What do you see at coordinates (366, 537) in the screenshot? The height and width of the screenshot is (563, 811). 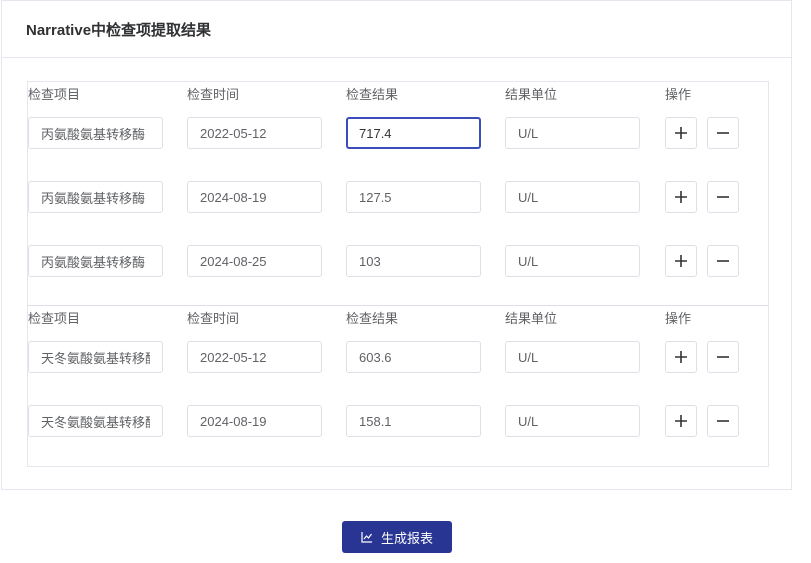 I see `line-chart-icon` at bounding box center [366, 537].